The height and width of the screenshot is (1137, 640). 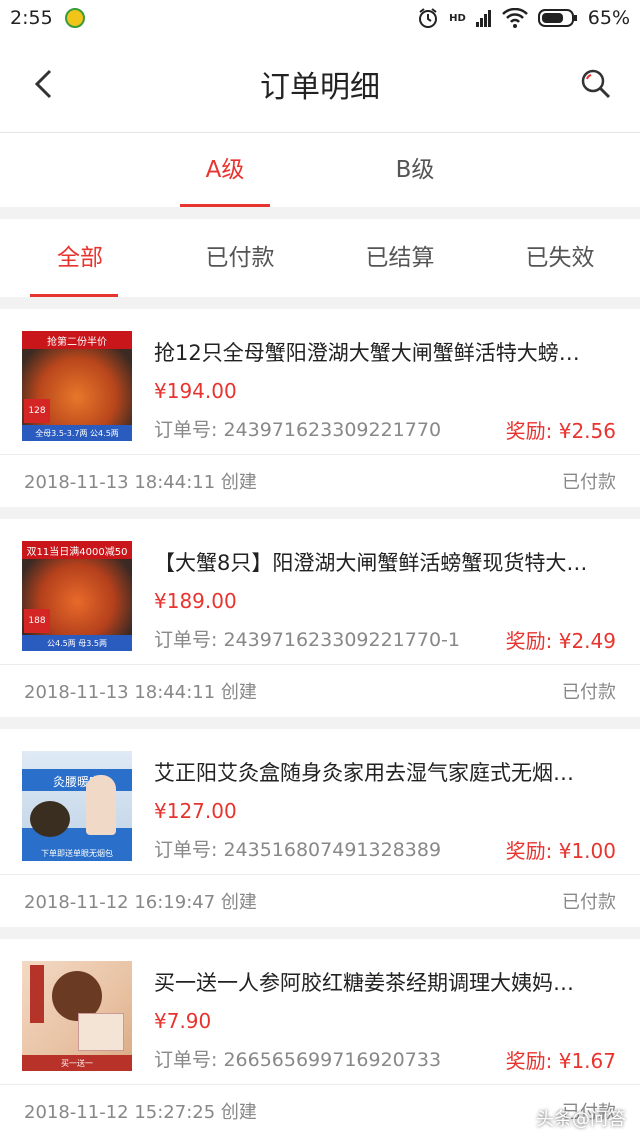 I want to click on tab-level-a: A级, so click(x=225, y=170).